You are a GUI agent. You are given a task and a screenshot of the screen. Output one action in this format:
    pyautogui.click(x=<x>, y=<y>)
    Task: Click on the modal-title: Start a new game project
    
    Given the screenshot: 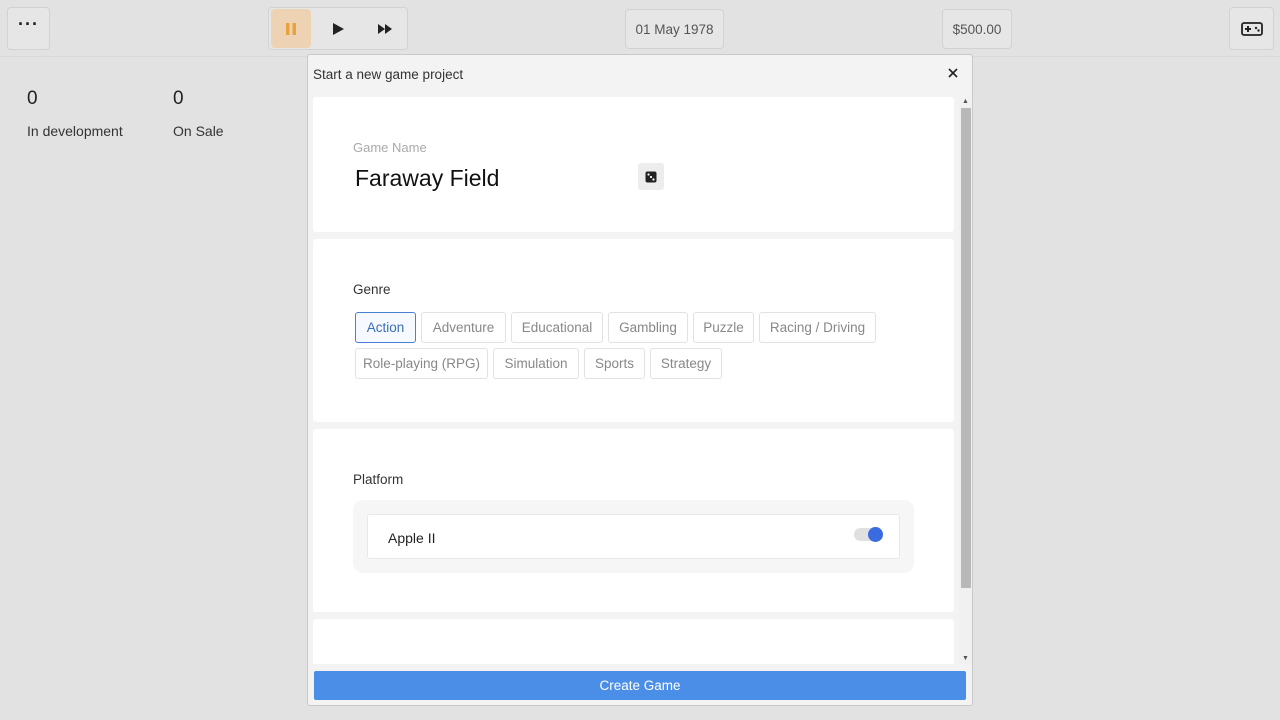 What is the action you would take?
    pyautogui.click(x=388, y=74)
    